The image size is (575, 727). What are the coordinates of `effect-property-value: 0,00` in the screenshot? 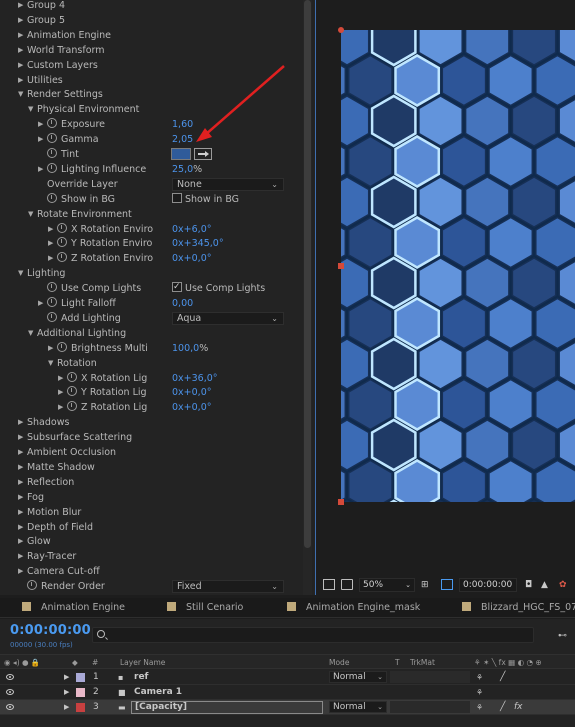 It's located at (182, 303).